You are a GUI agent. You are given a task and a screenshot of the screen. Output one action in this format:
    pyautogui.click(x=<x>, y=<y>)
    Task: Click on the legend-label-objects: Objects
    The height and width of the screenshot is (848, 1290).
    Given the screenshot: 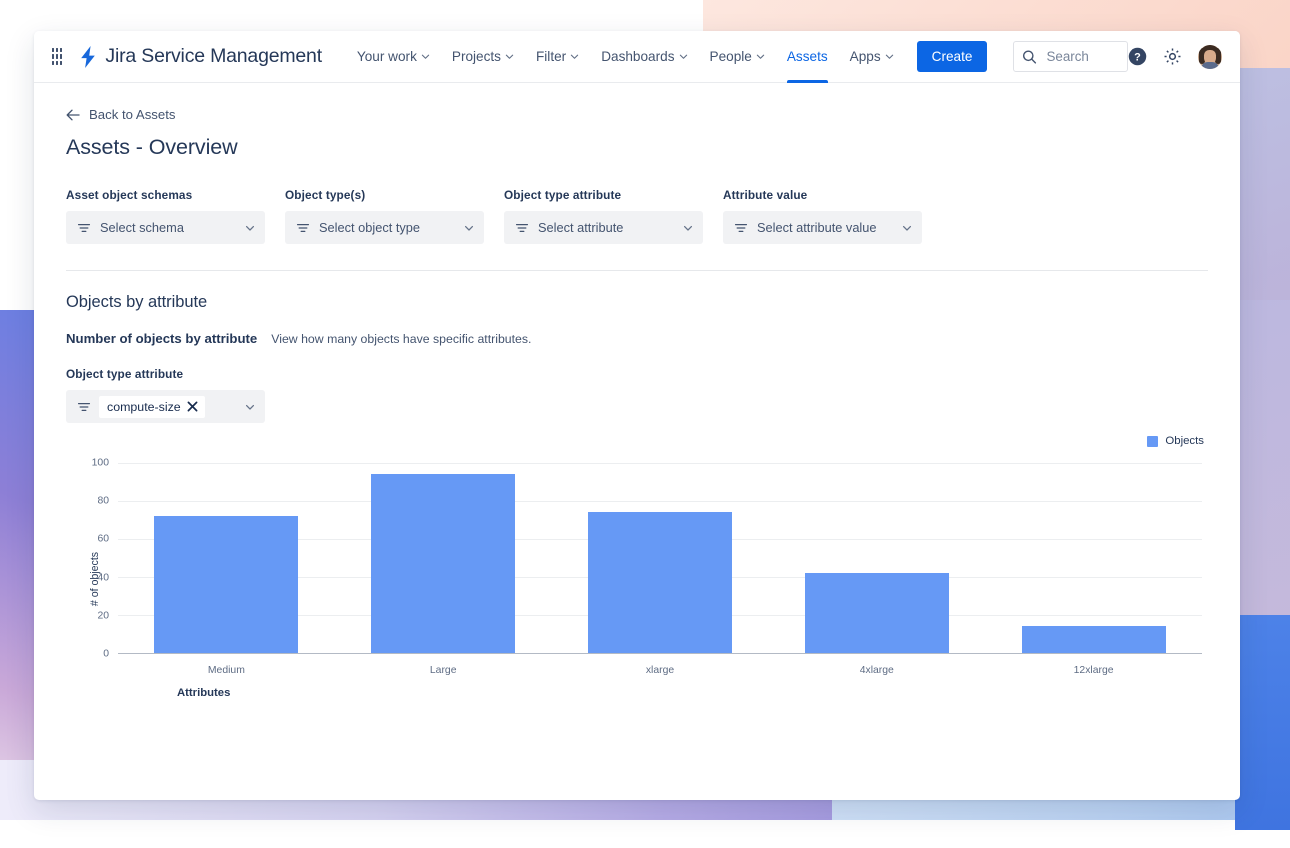 What is the action you would take?
    pyautogui.click(x=1184, y=441)
    